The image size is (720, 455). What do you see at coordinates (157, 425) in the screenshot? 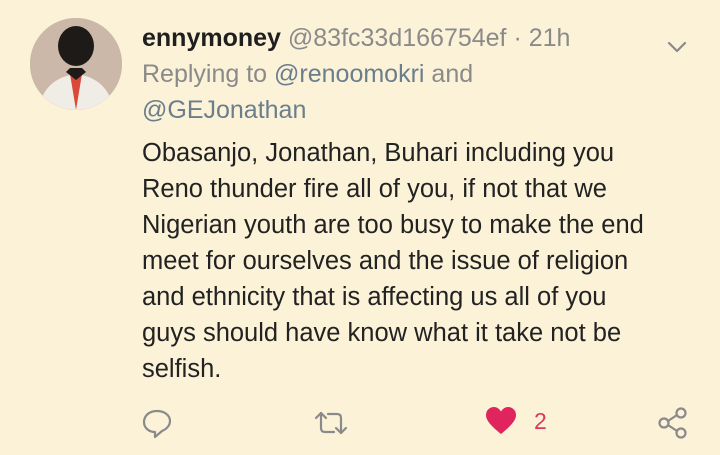
I see `reply-icon` at bounding box center [157, 425].